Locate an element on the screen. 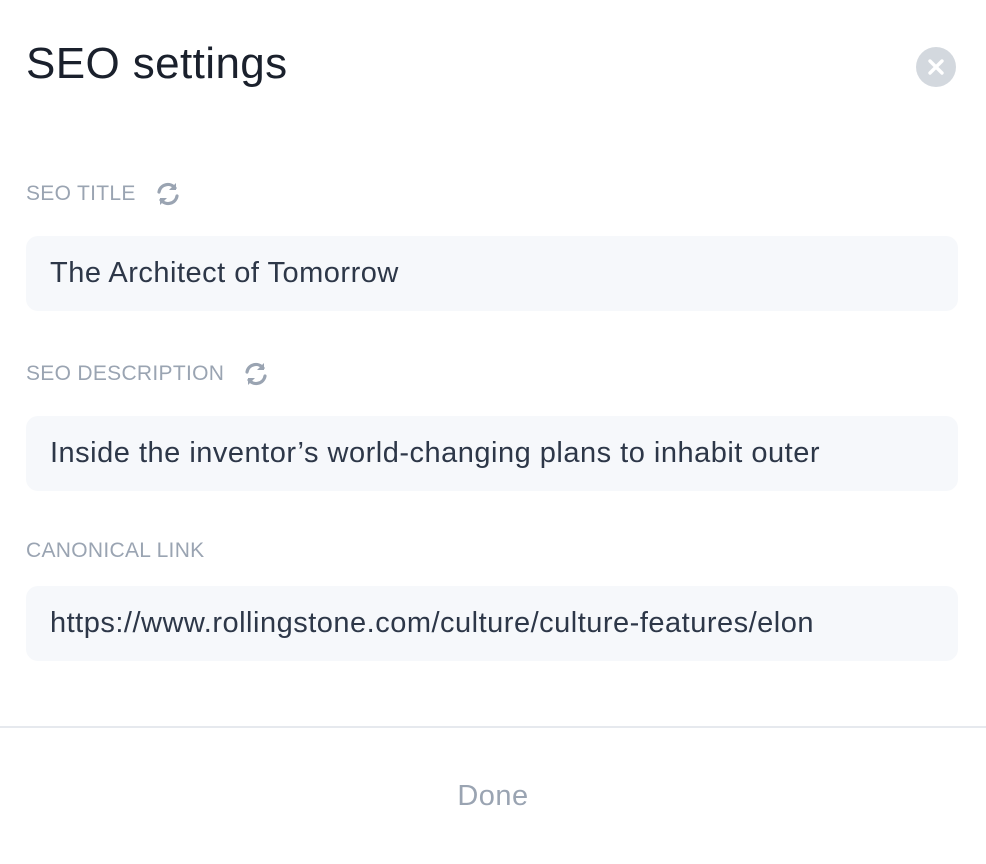 The height and width of the screenshot is (864, 986). seo-description-label-row: SEO DESCRIPTION is located at coordinates (148, 374).